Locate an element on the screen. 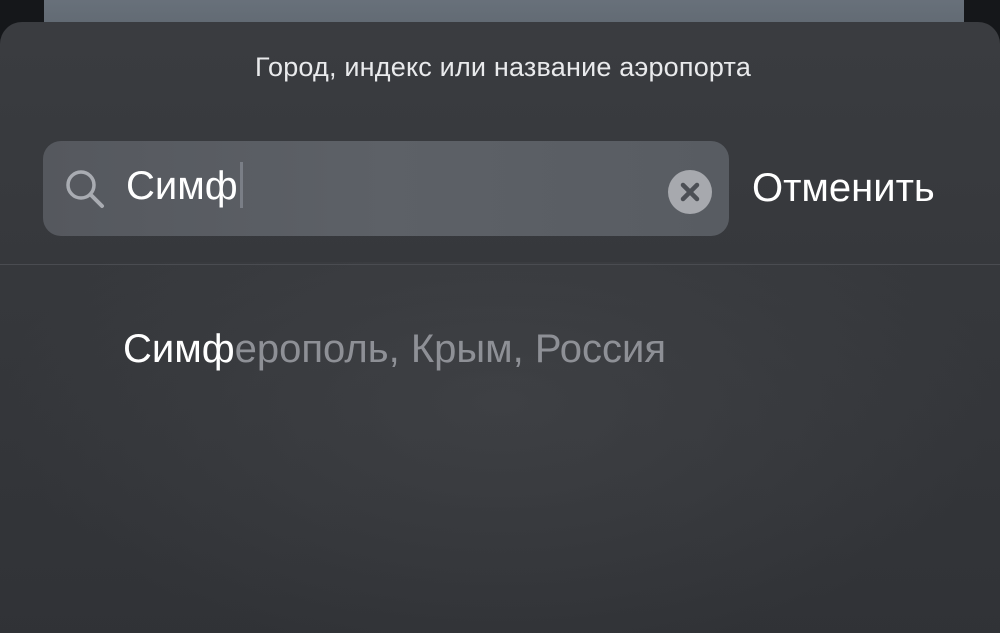 Image resolution: width=1000 pixels, height=633 pixels. result-label: Симферополь, Крым, Россия is located at coordinates (394, 349).